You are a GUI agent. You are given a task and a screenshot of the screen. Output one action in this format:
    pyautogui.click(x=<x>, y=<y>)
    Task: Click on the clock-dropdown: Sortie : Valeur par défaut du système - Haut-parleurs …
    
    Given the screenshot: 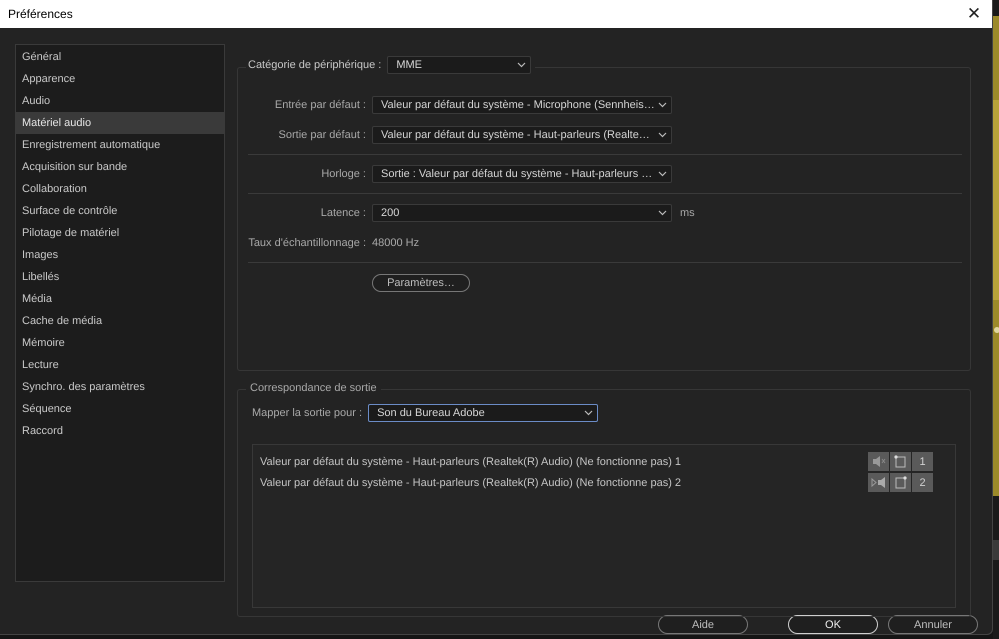 What is the action you would take?
    pyautogui.click(x=522, y=174)
    